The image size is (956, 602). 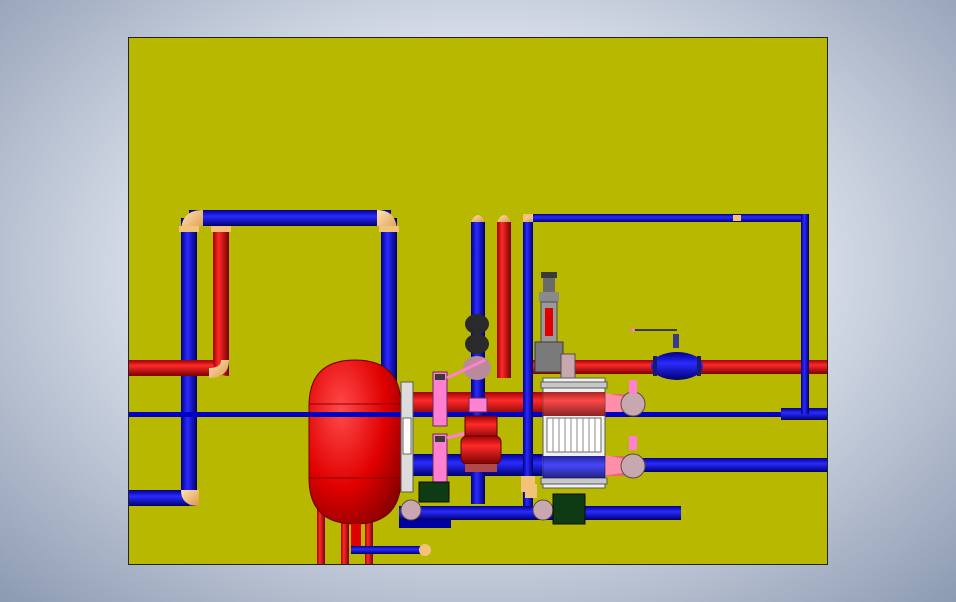 I want to click on left-exchanger-frame, so click(x=407, y=437).